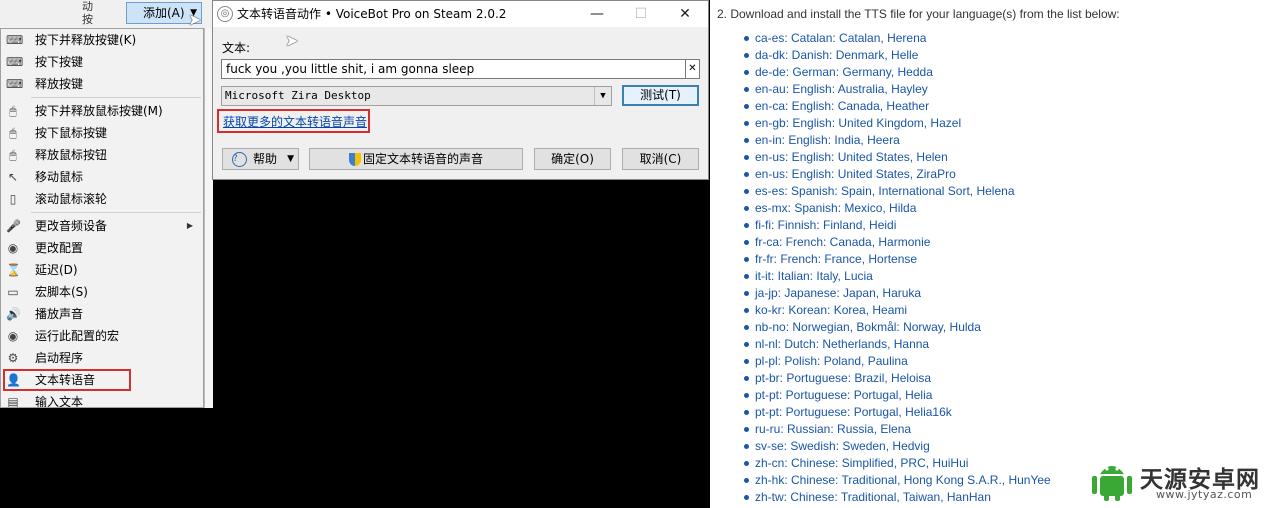 The height and width of the screenshot is (508, 1282). What do you see at coordinates (897, 363) in the screenshot?
I see `language-list-item: pl-pl: Polish: Poland, Paulina` at bounding box center [897, 363].